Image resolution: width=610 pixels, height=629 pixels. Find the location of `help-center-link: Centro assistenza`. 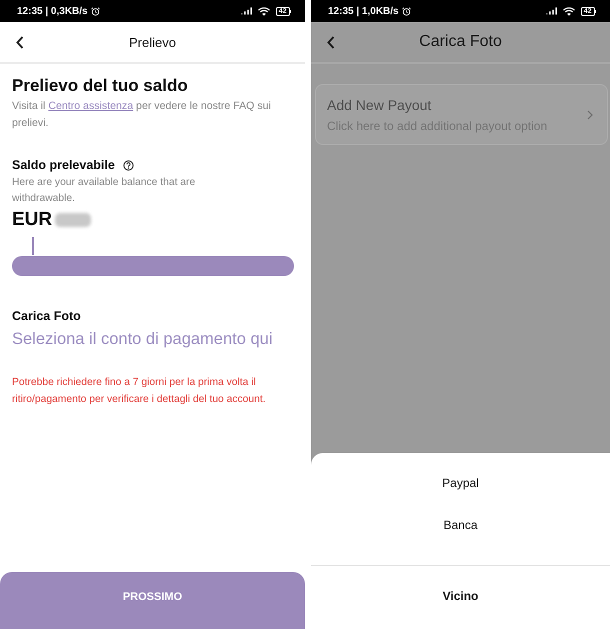

help-center-link: Centro assistenza is located at coordinates (91, 106).